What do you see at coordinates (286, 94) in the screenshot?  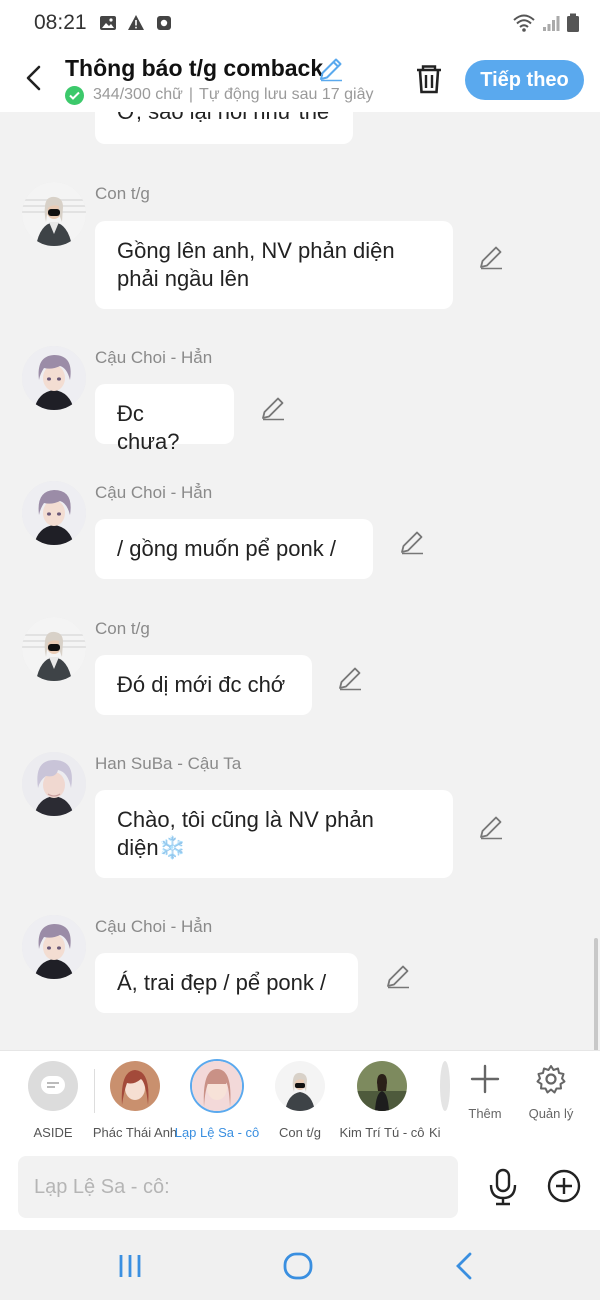 I see `autosave-text: Tự động lưu sau 17 giây` at bounding box center [286, 94].